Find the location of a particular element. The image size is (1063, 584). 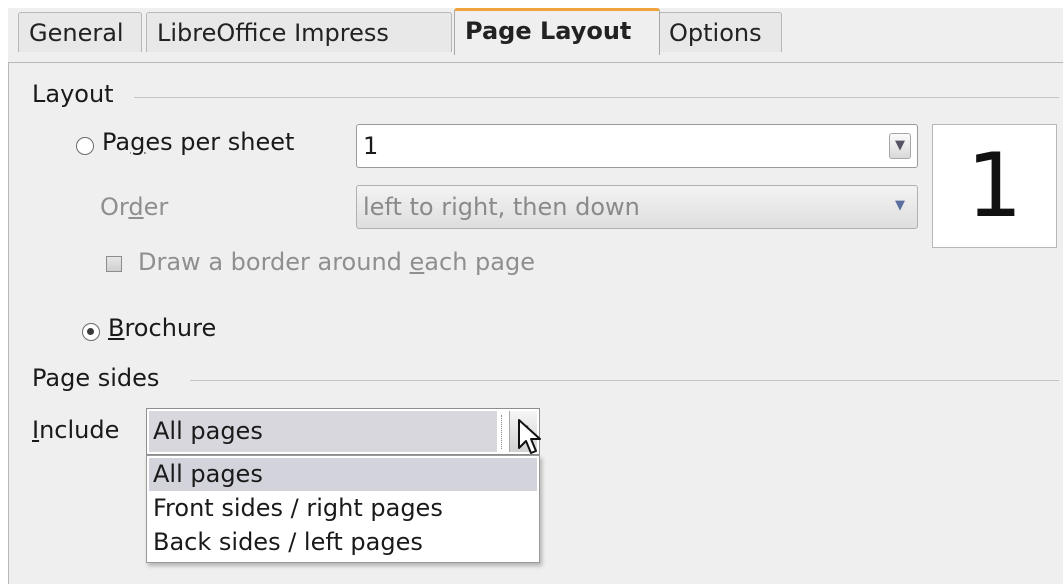

order-combo: left to right, then down ▼ is located at coordinates (637, 207).